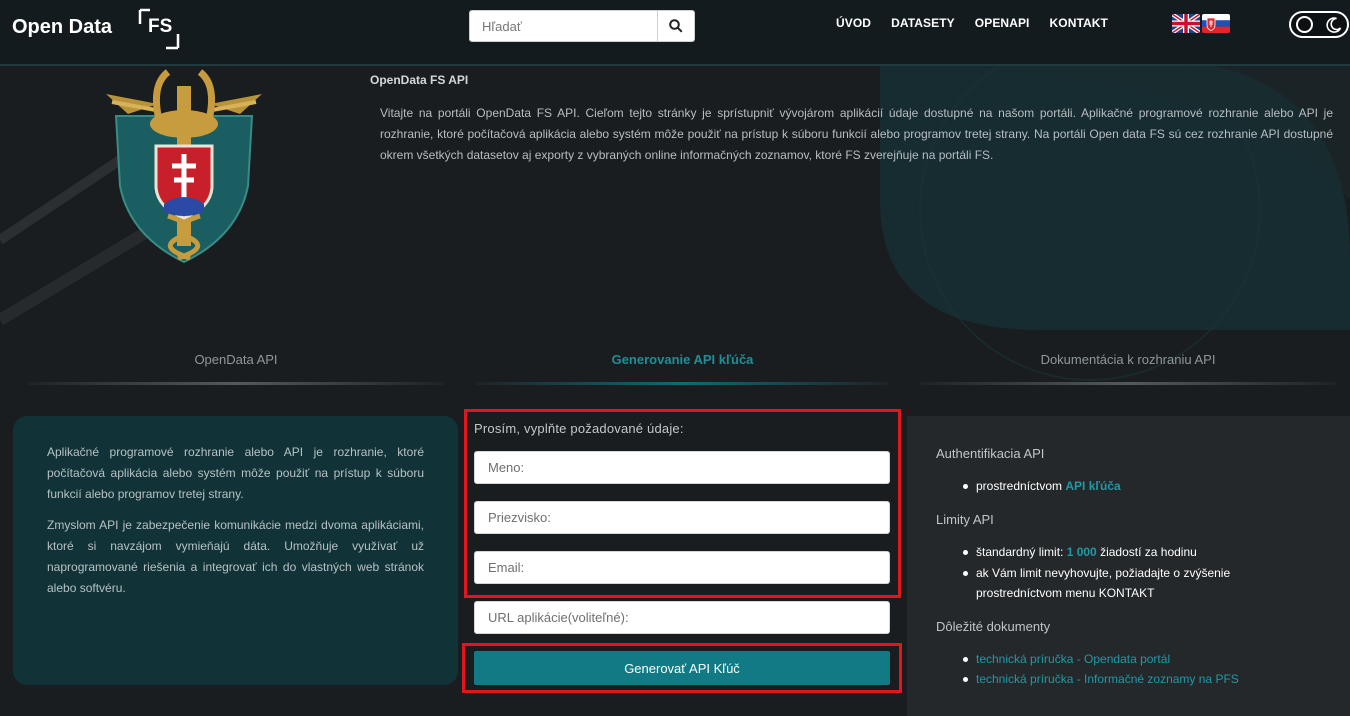 The image size is (1350, 716). What do you see at coordinates (682, 517) in the screenshot?
I see `last-name-field` at bounding box center [682, 517].